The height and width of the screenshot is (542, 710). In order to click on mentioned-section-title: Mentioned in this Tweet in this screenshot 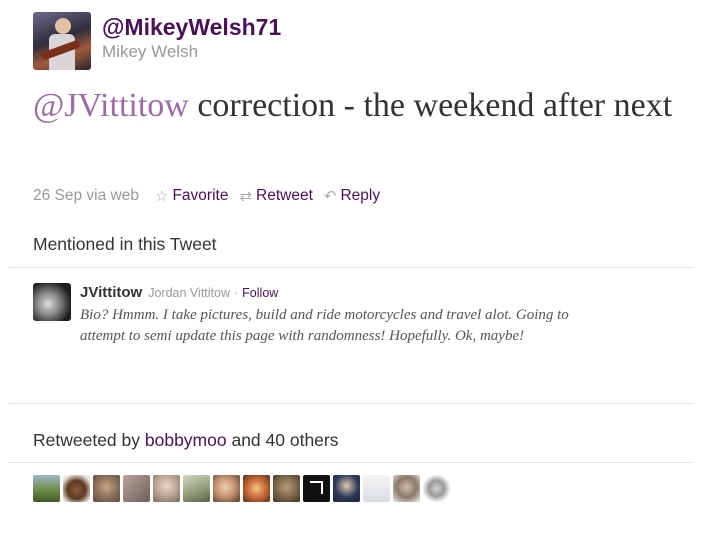, I will do `click(125, 244)`.